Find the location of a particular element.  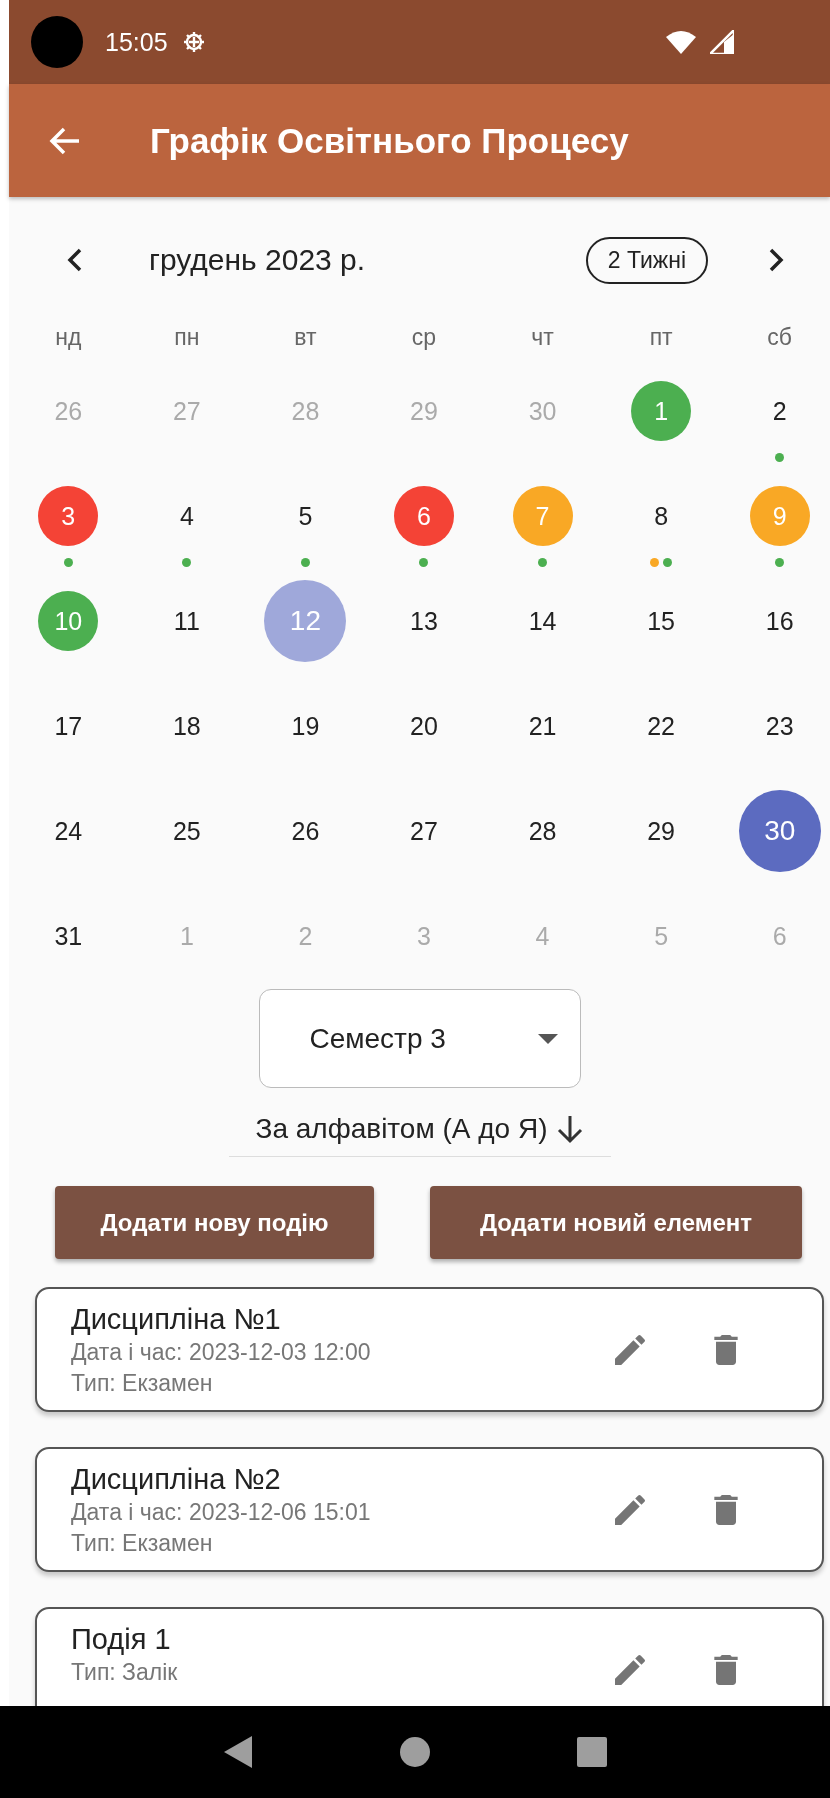

calendar-day: 24 is located at coordinates (68, 831).